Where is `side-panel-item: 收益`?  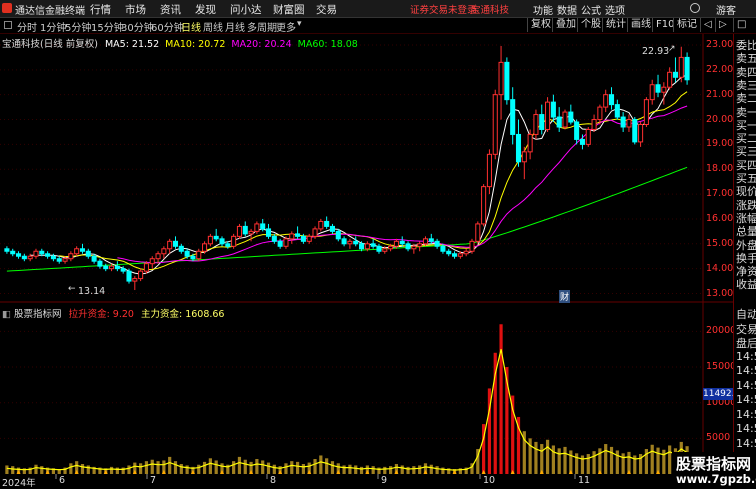
side-panel-item: 收益 is located at coordinates (746, 284).